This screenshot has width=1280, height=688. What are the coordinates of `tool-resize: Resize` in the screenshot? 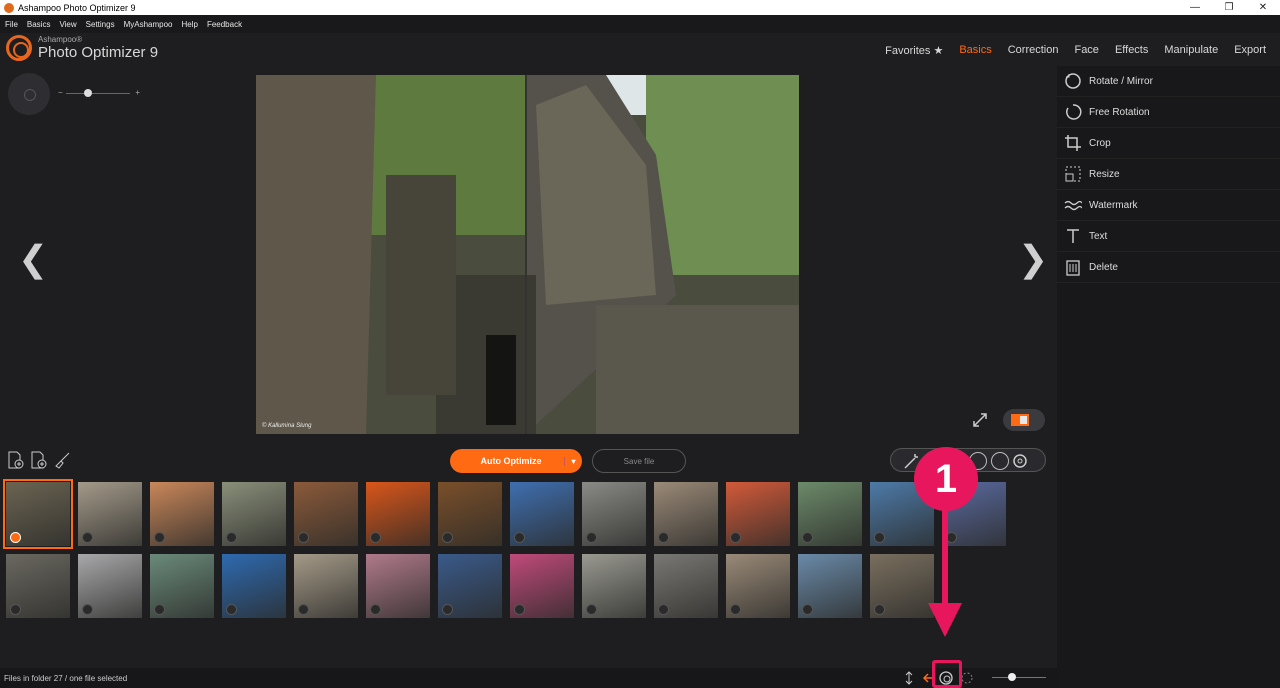 It's located at (1168, 174).